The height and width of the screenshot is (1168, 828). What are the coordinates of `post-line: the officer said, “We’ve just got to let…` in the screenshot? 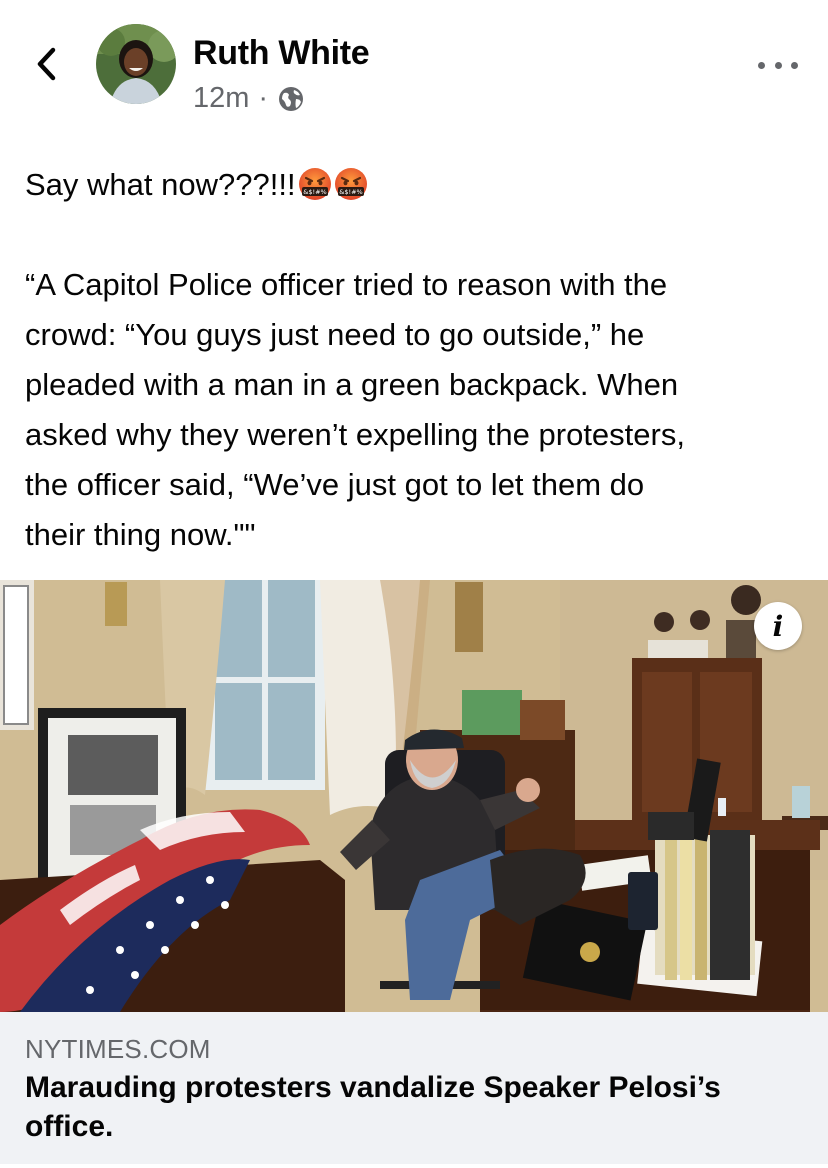 It's located at (335, 484).